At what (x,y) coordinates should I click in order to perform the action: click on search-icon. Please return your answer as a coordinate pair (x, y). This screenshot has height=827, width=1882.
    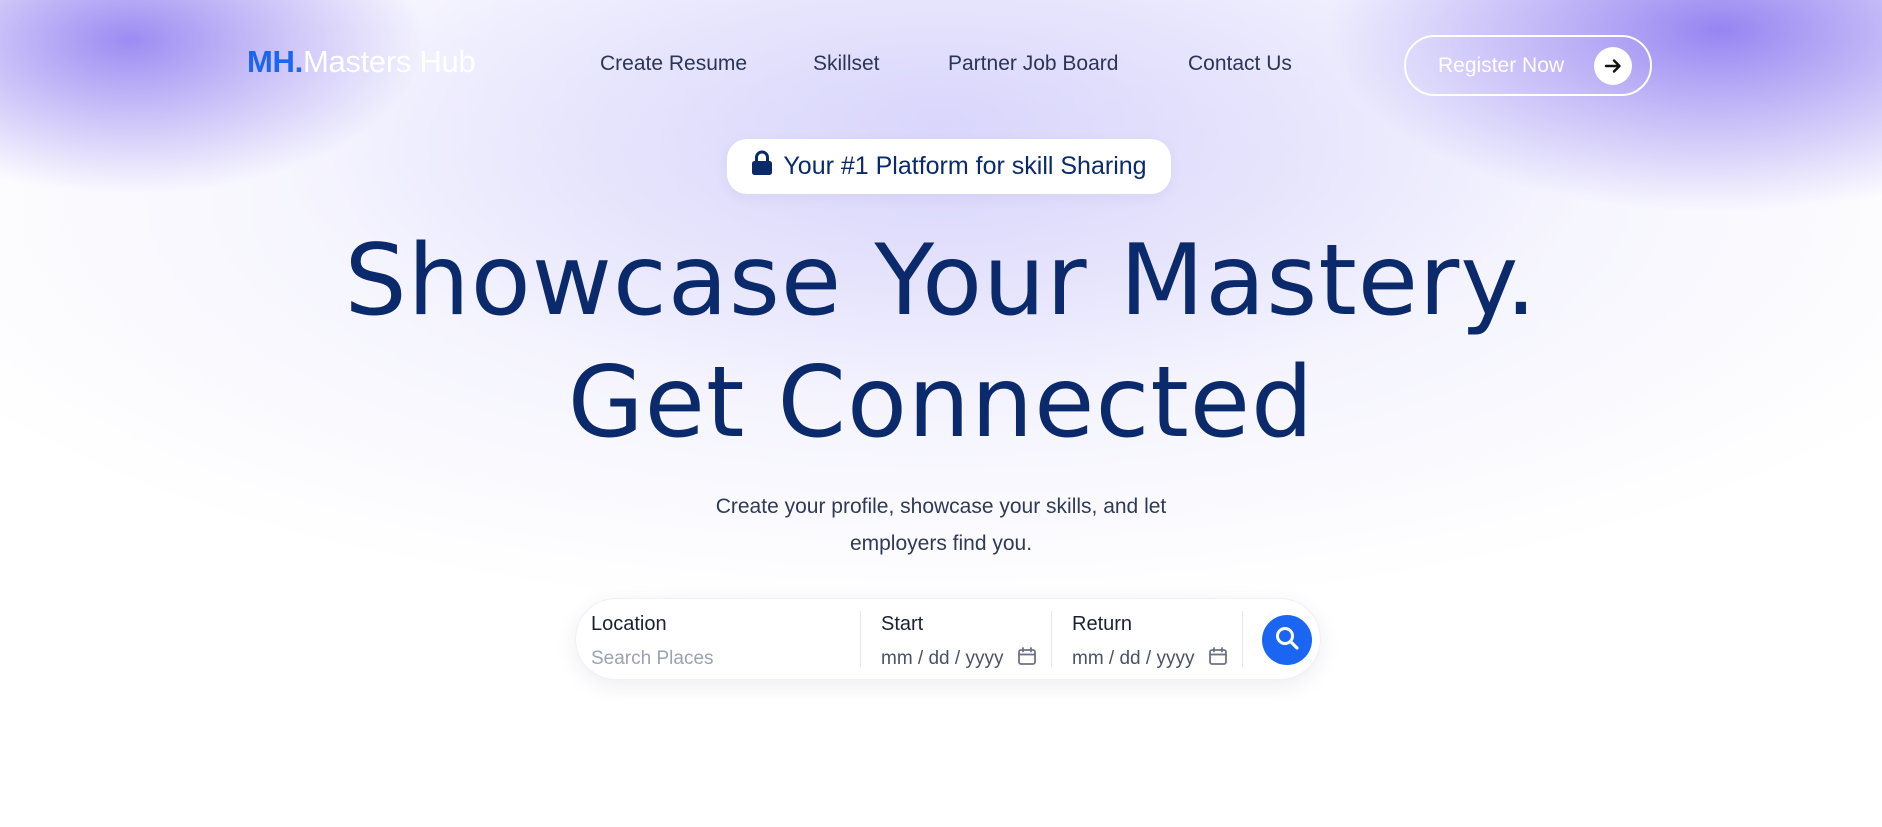
    Looking at the image, I should click on (1287, 640).